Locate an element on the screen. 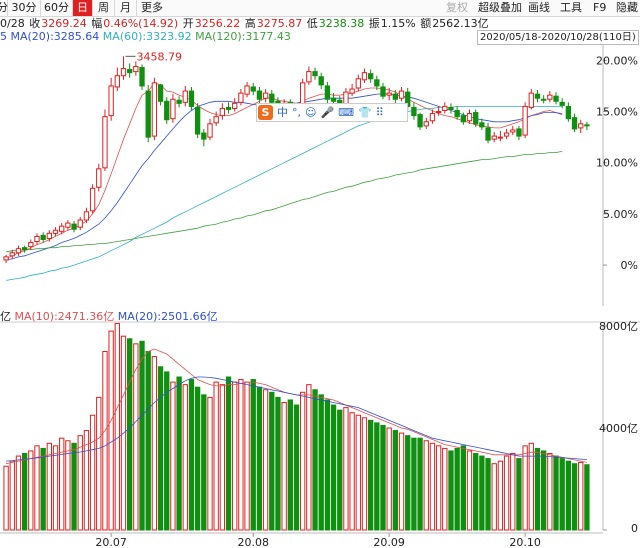  volume-tick-label: 8000亿 is located at coordinates (618, 326).